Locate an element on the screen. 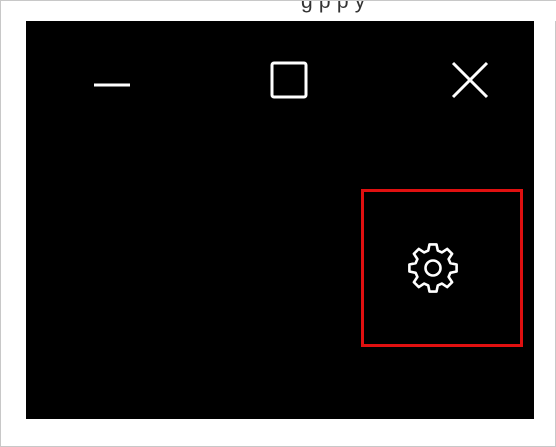 The image size is (556, 447). maximize-button is located at coordinates (289, 80).